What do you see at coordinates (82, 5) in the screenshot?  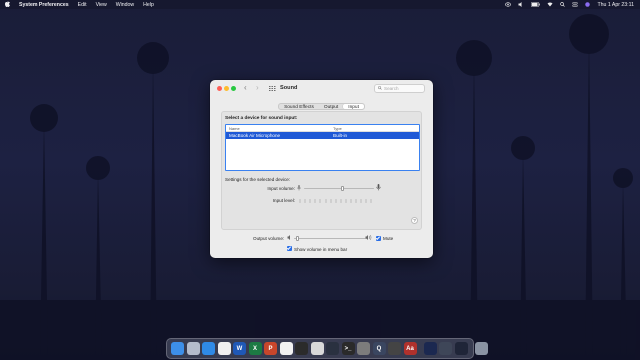 I see `menu-edit: Edit` at bounding box center [82, 5].